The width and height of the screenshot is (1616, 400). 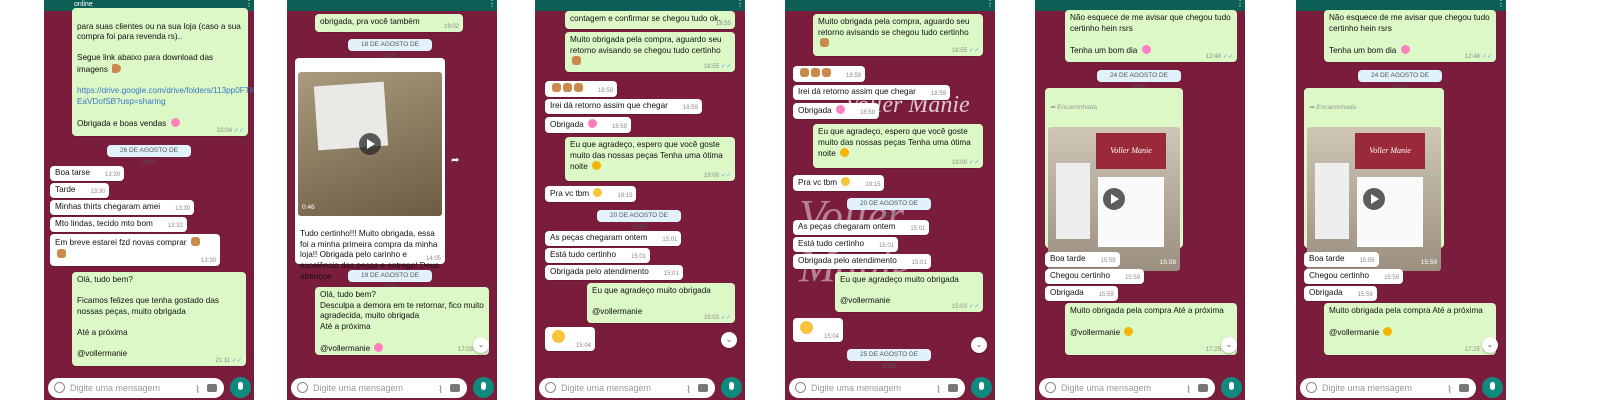 What do you see at coordinates (87, 173) in the screenshot?
I see `message-incoming: Boa tarse 13:30` at bounding box center [87, 173].